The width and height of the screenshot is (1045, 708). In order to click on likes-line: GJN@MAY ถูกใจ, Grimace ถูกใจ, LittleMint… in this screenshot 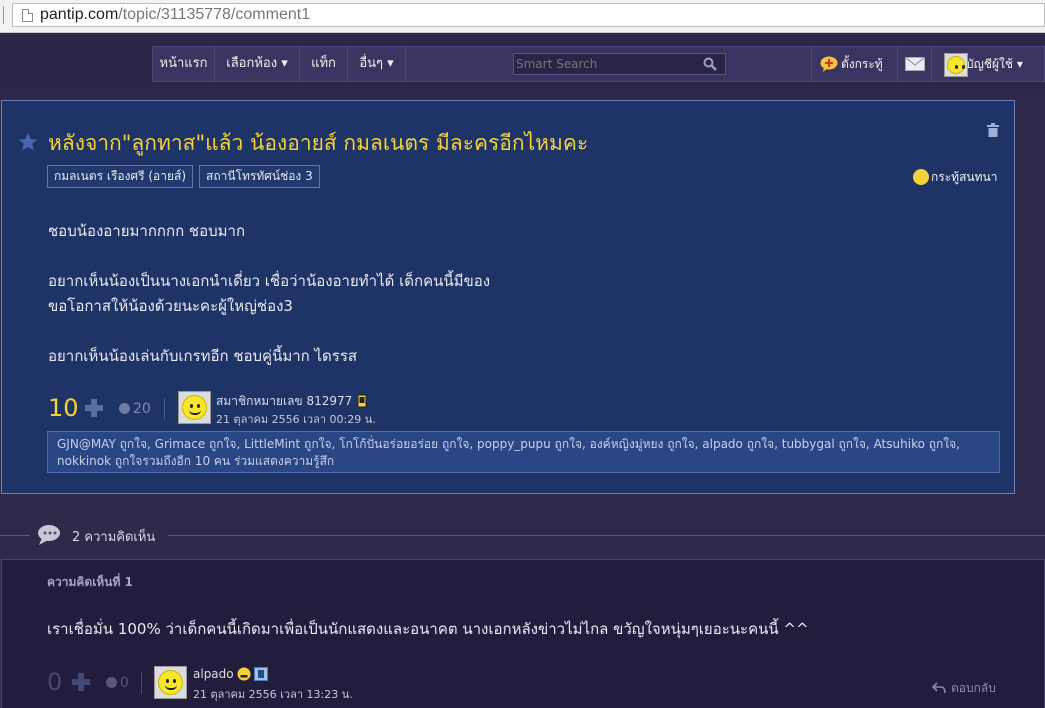, I will do `click(523, 444)`.